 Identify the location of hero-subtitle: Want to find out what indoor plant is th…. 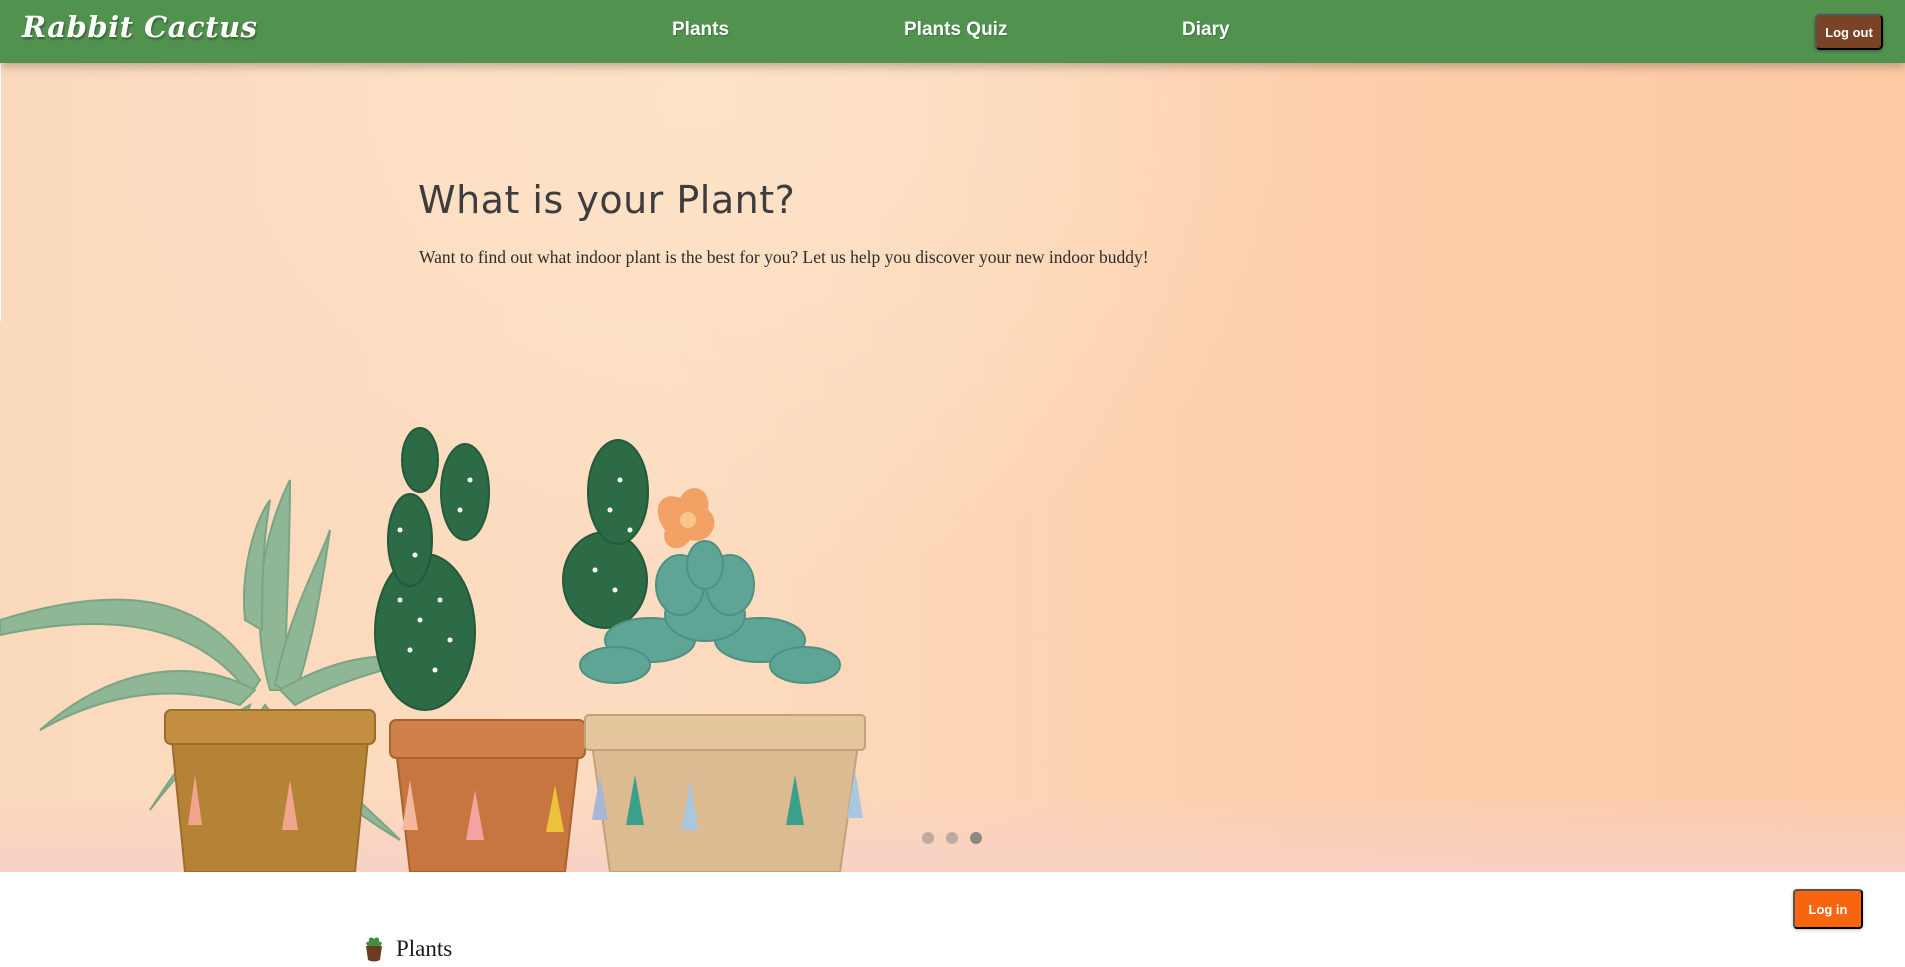
(784, 257).